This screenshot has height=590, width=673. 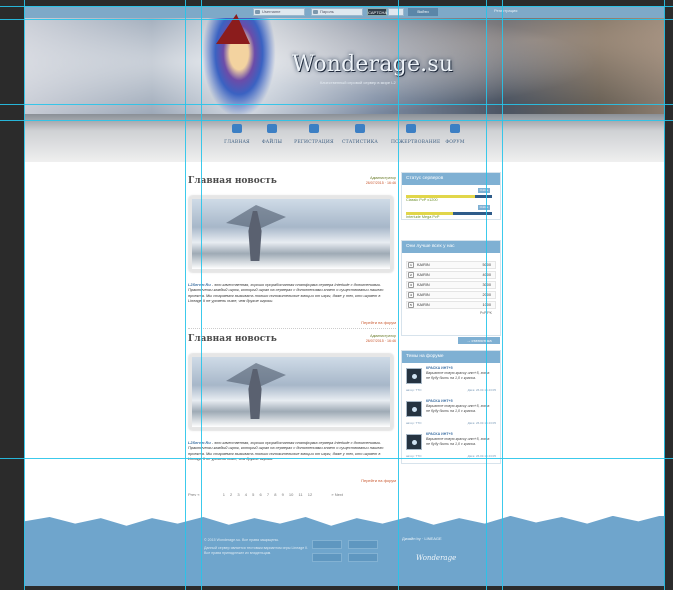 What do you see at coordinates (451, 265) in the screenshot?
I see `ranking-row: 1 KAIRIN 5000` at bounding box center [451, 265].